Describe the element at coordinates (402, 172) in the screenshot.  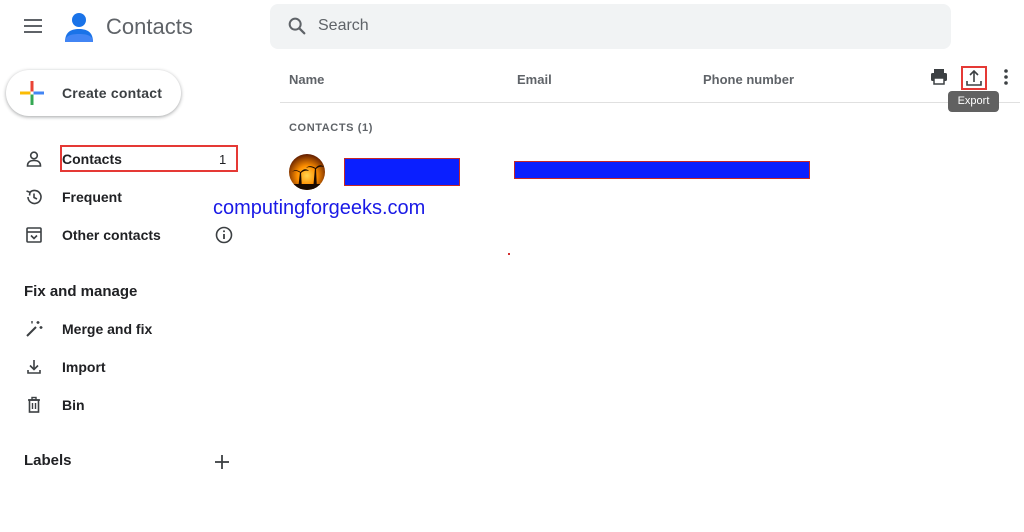
I see `contact-name-redacted` at that location.